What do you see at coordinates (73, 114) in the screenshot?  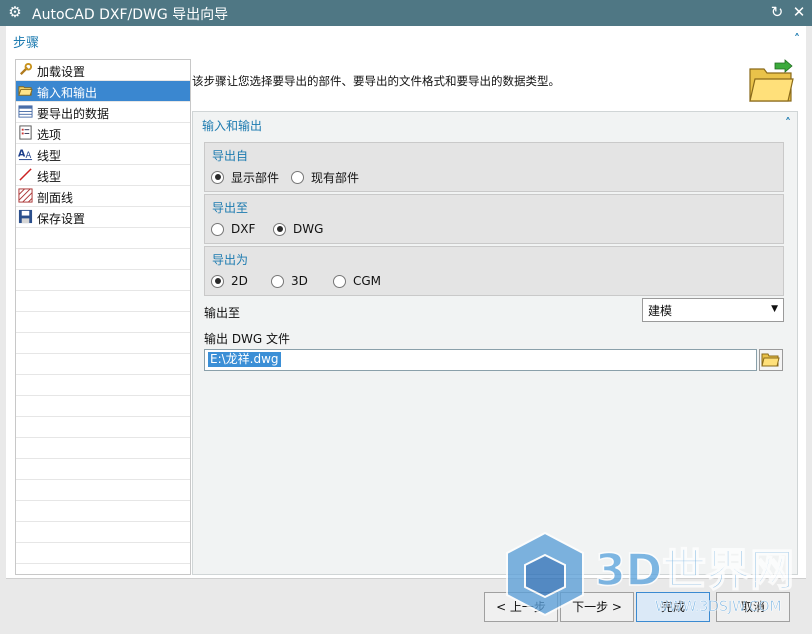 I see `step-item-label: 要导出的数据` at bounding box center [73, 114].